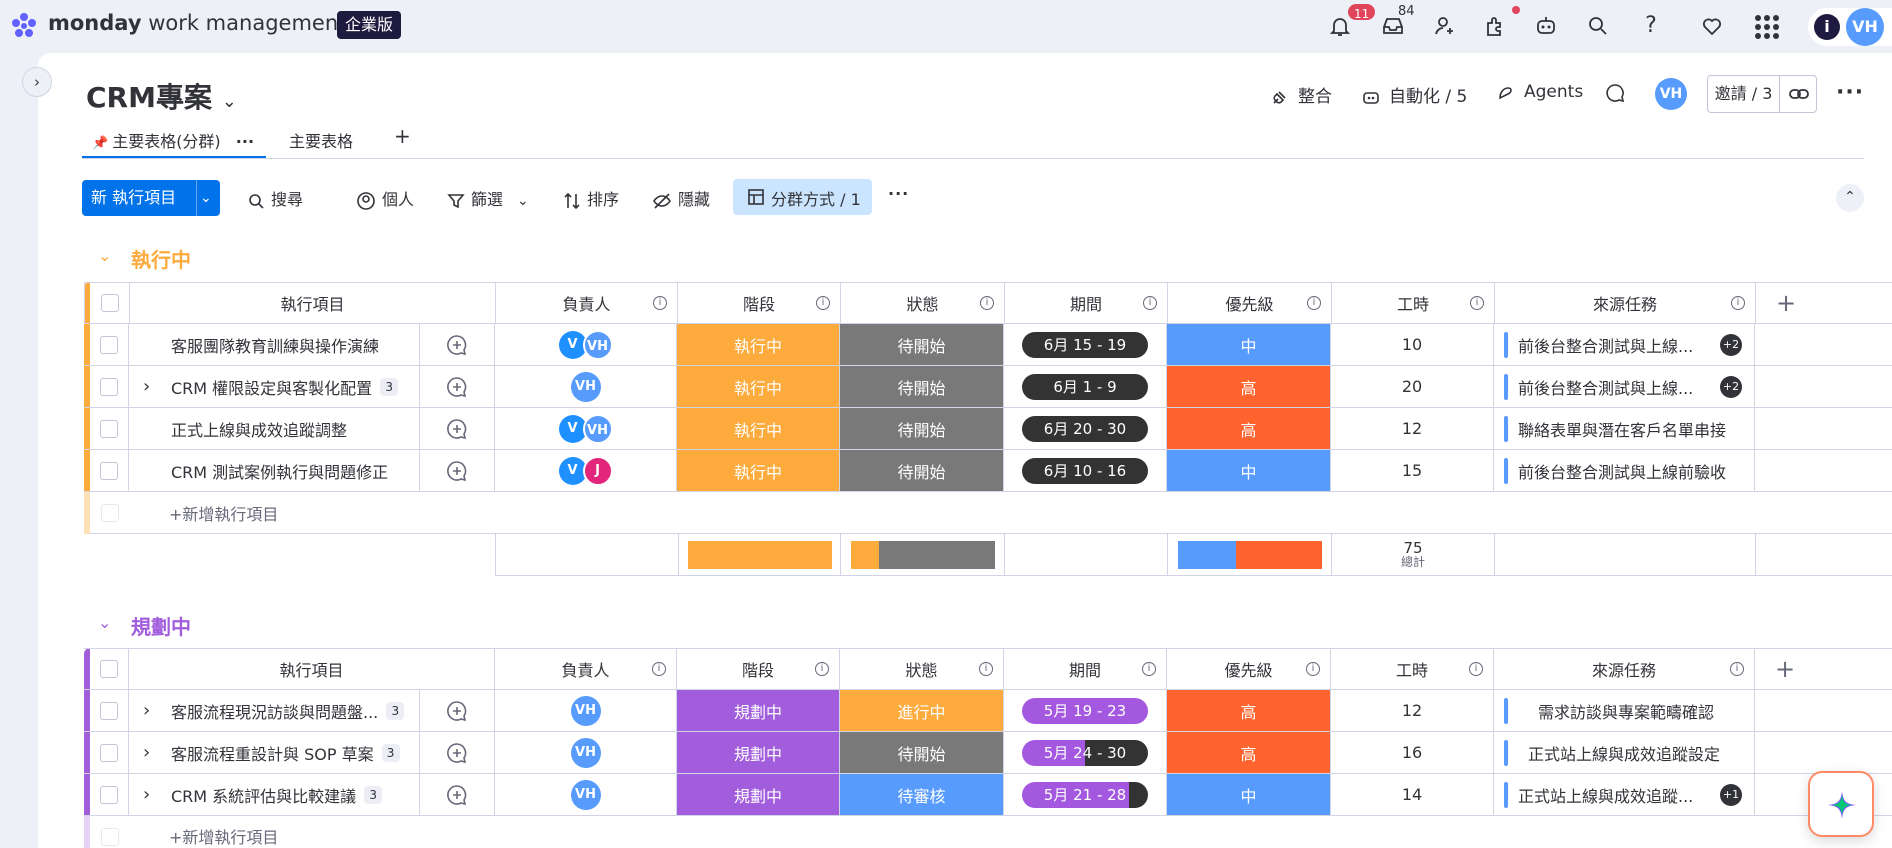 The image size is (1892, 848). What do you see at coordinates (274, 710) in the screenshot?
I see `item-name: › 客服流程現況訪談與問題盤... 3` at bounding box center [274, 710].